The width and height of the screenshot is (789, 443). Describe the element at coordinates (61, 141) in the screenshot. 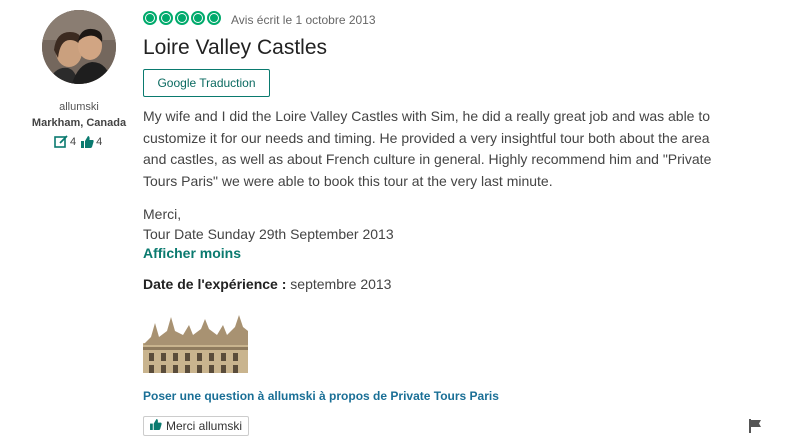

I see `edit-icon` at that location.